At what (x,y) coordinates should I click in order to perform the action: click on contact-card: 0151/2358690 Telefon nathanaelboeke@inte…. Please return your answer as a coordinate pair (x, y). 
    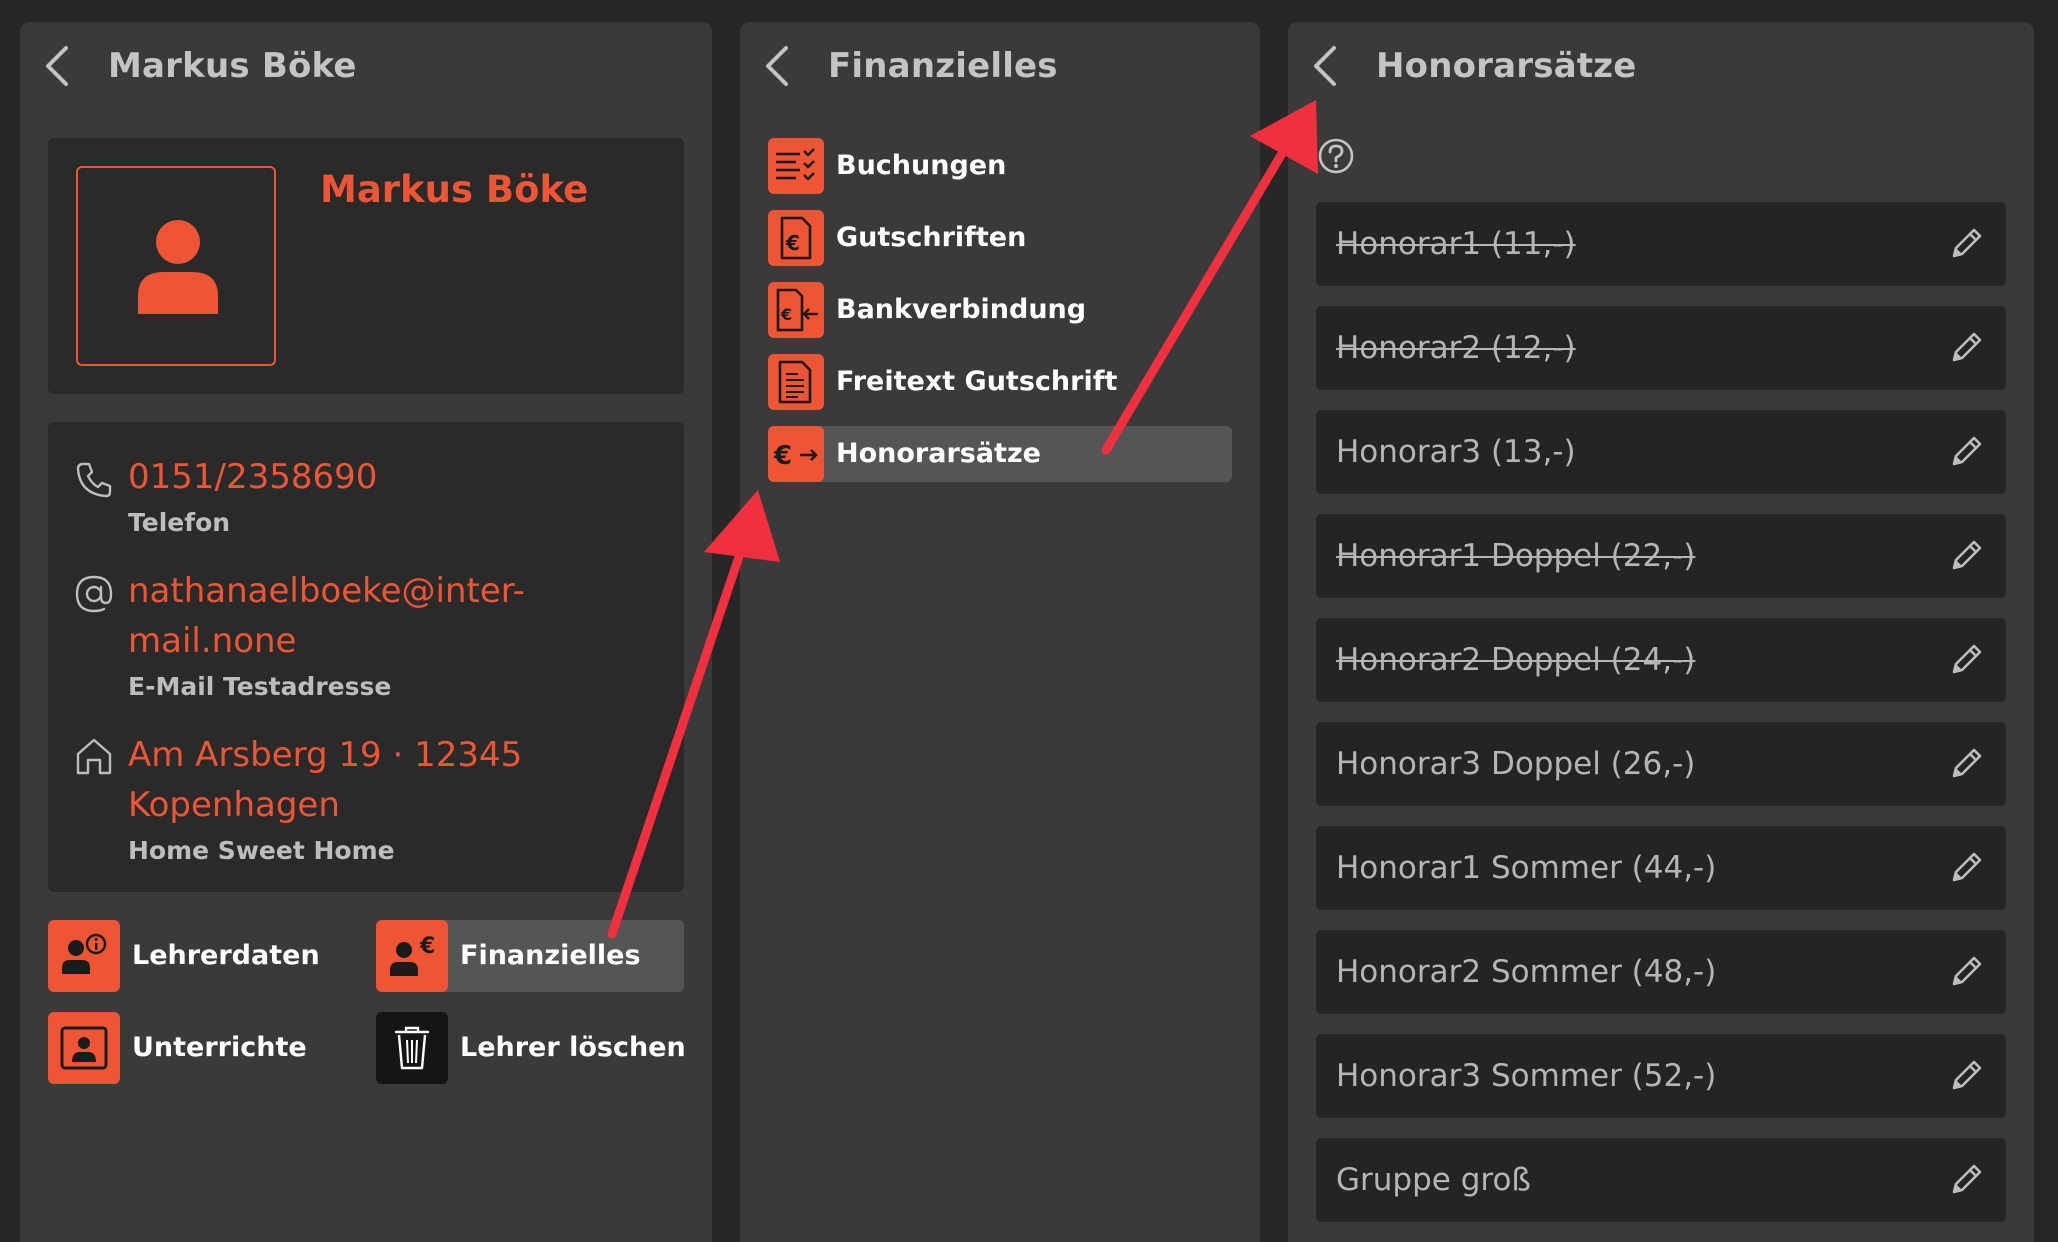
    Looking at the image, I should click on (366, 657).